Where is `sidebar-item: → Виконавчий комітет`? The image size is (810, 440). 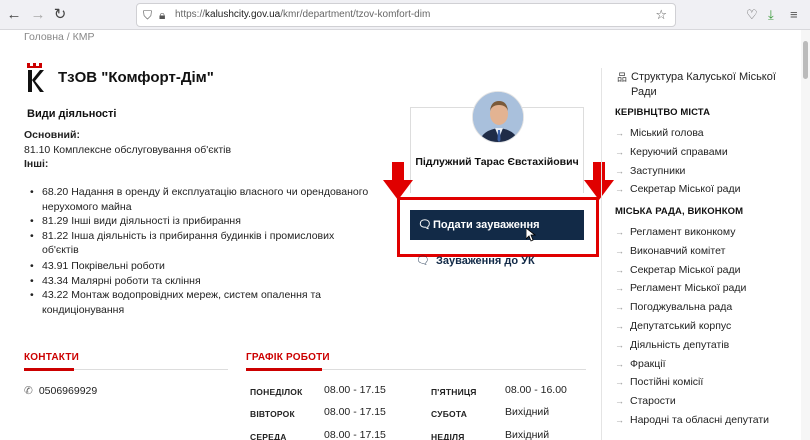
sidebar-item: → Виконавчий комітет is located at coordinates (670, 251).